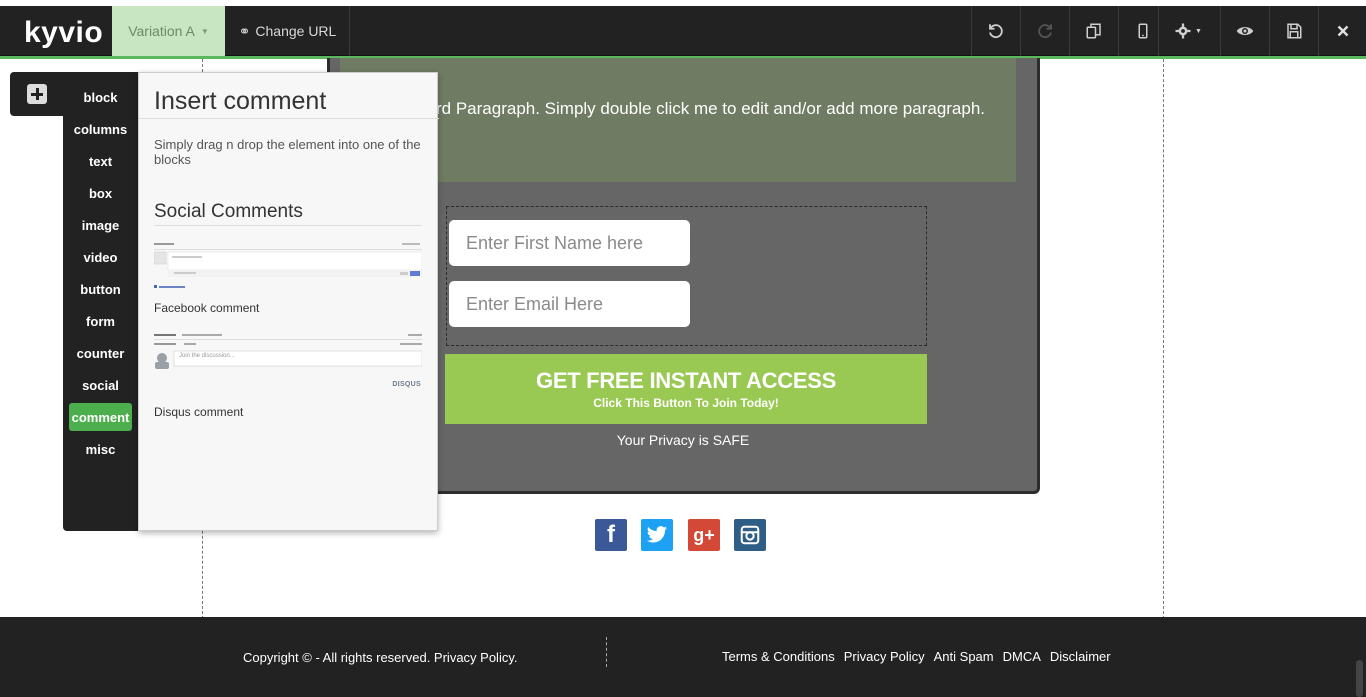 The image size is (1366, 697). Describe the element at coordinates (1359, 678) in the screenshot. I see `scrollbar` at that location.